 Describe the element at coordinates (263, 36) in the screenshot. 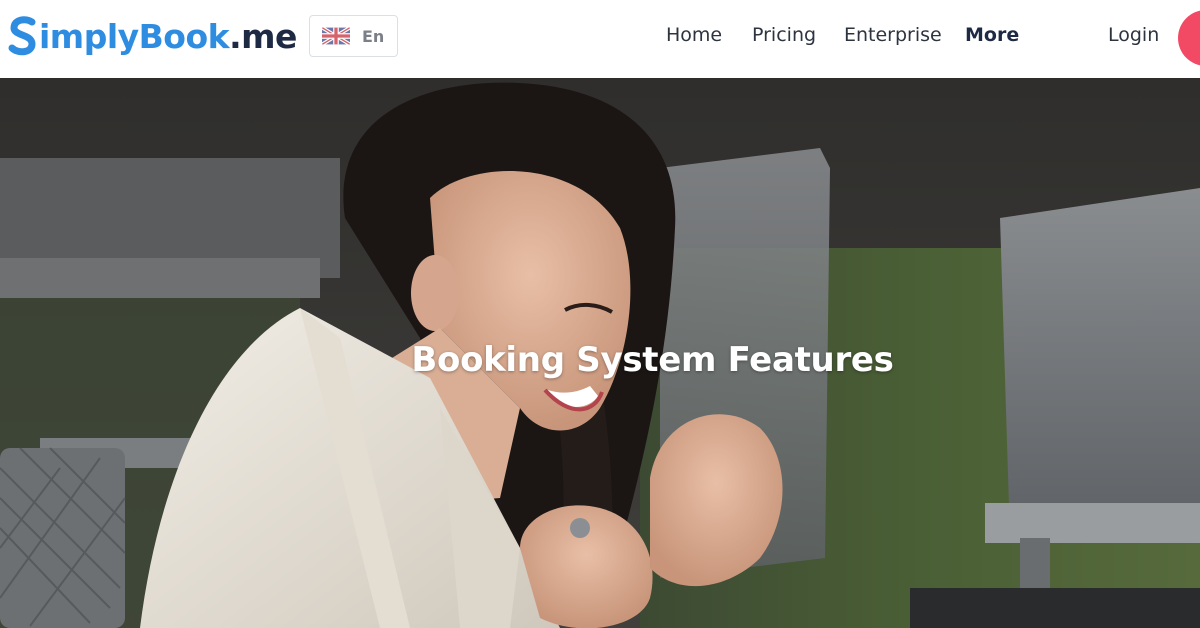

I see `logo-suffix: .me` at that location.